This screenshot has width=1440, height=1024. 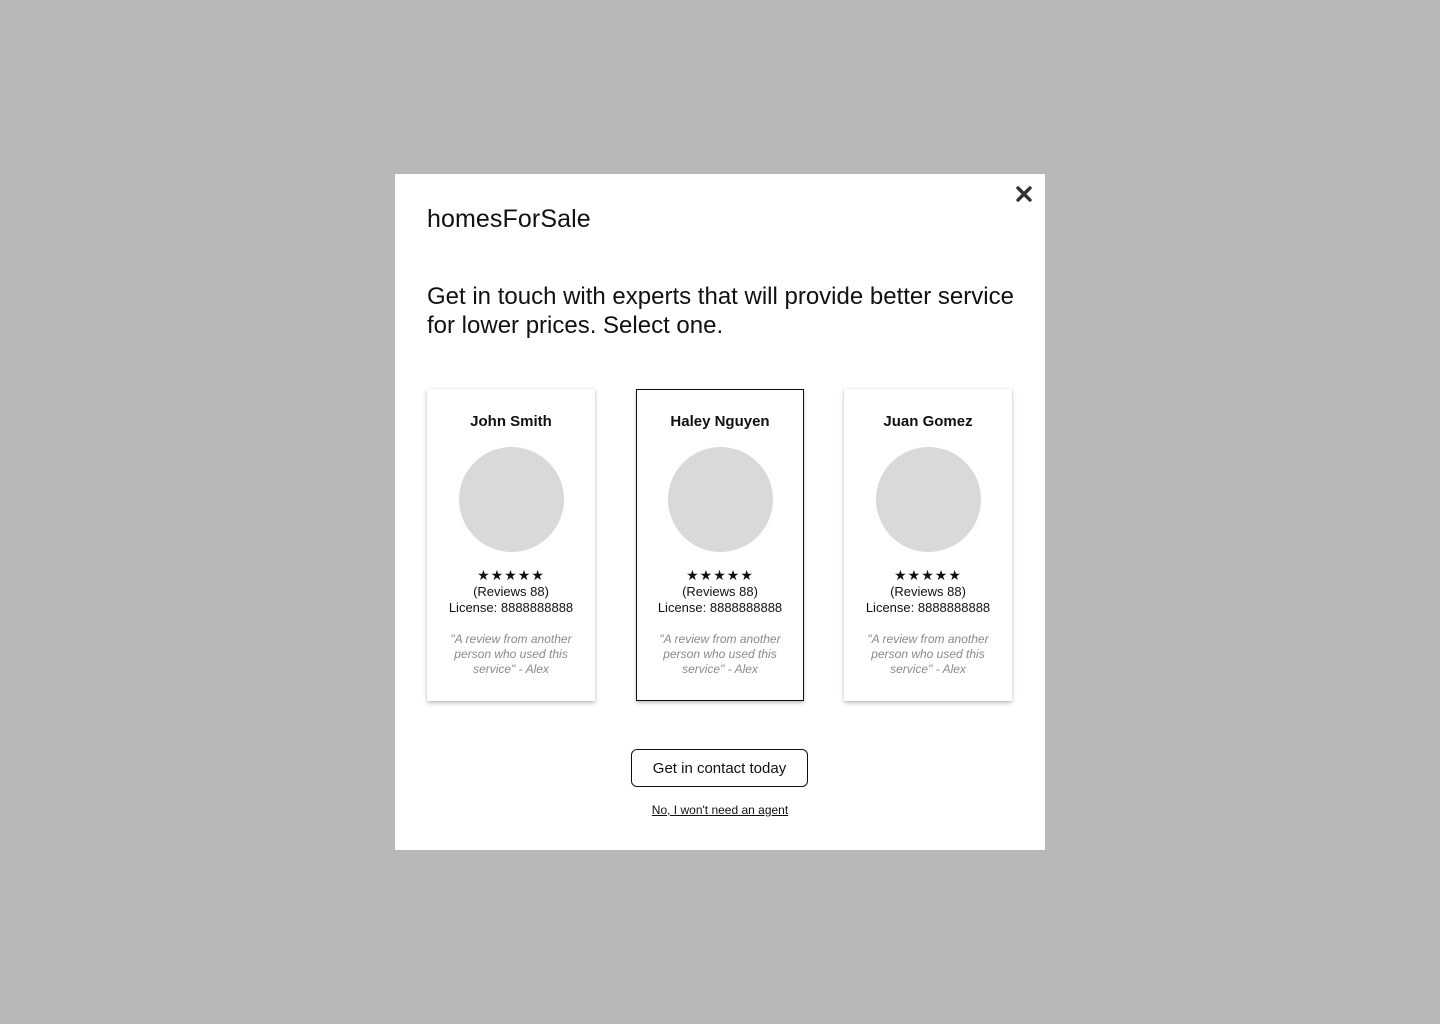 I want to click on decline-agent-link: No, I won't need an agent, so click(x=720, y=810).